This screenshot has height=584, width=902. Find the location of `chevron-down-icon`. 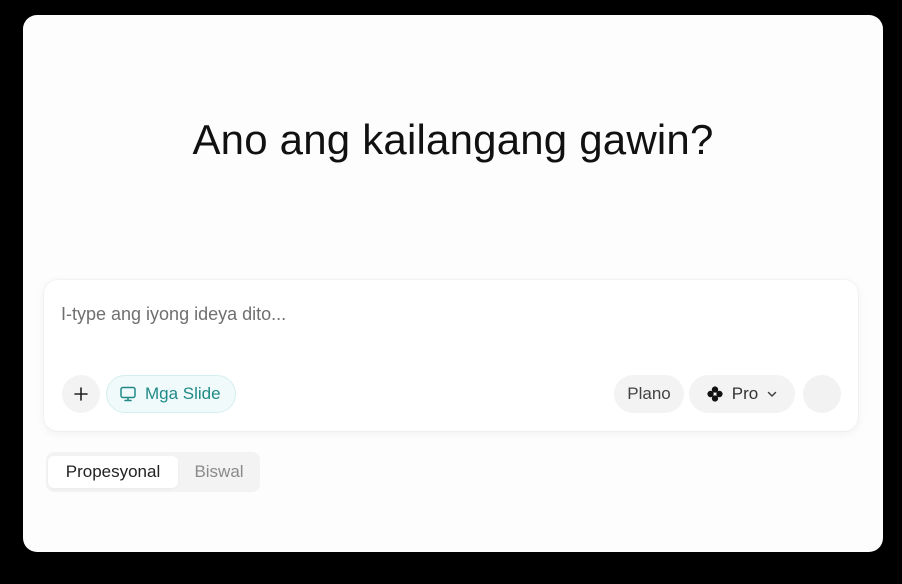

chevron-down-icon is located at coordinates (772, 394).